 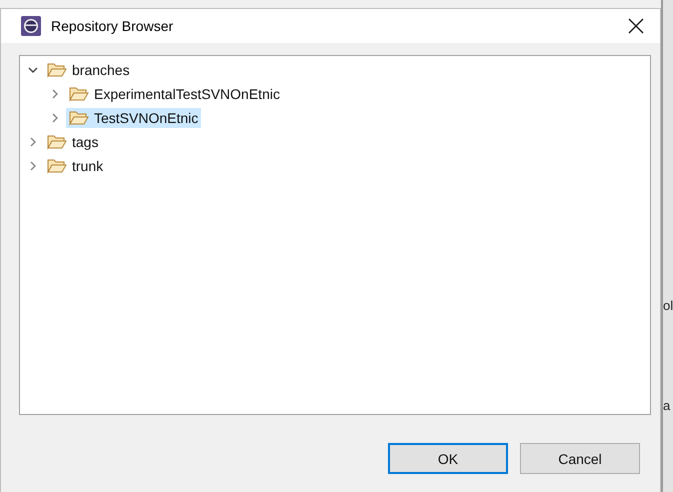 I want to click on tree-item: TestSVNOnEtnic, so click(x=134, y=118).